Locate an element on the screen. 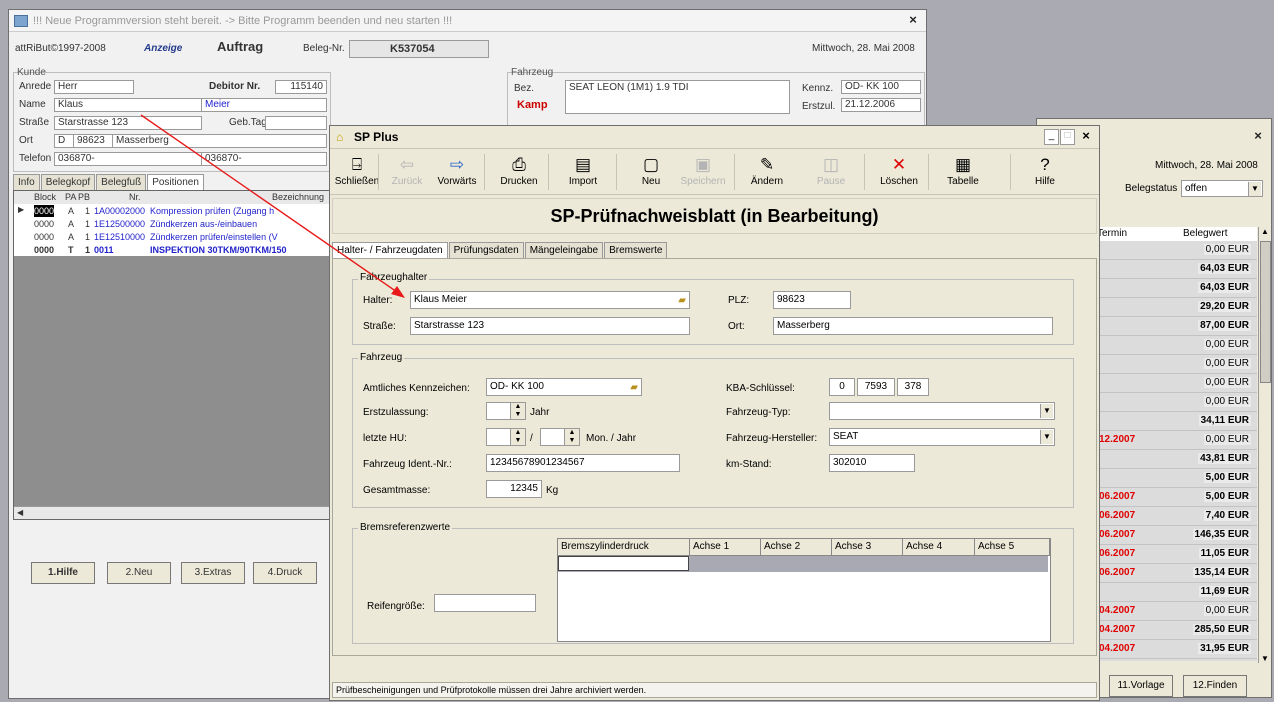 The height and width of the screenshot is (702, 1274). annotation-arrow is located at coordinates (272, 206).